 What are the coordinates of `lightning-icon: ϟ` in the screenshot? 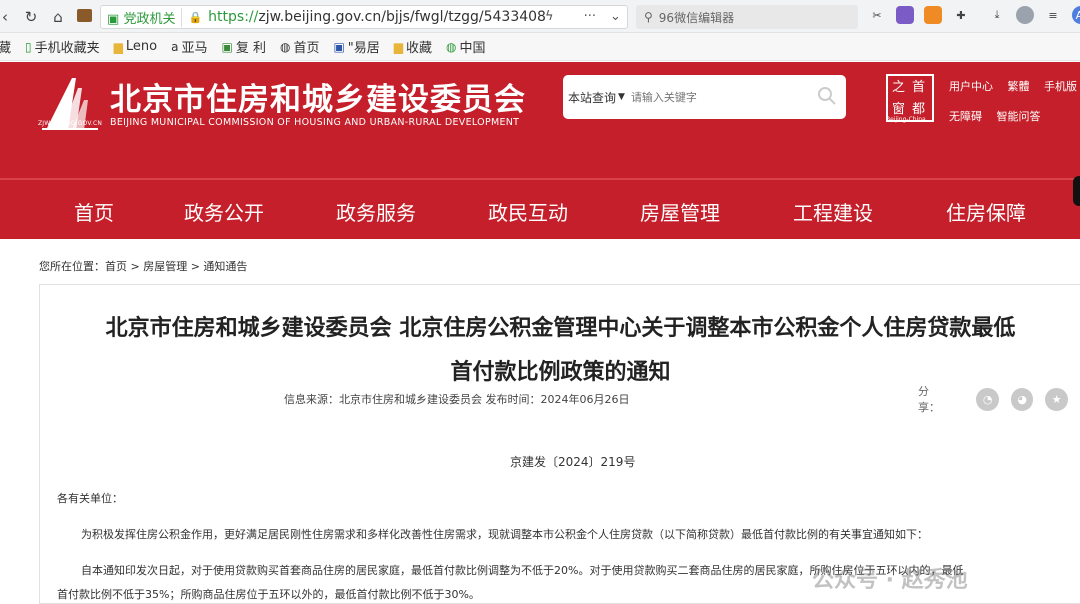 It's located at (549, 16).